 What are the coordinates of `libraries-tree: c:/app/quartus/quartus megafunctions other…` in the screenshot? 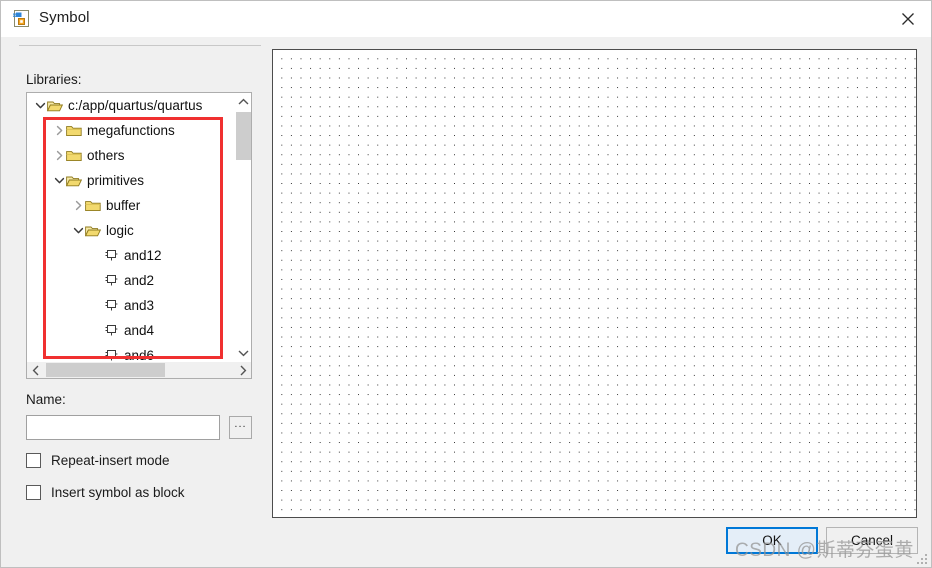 It's located at (139, 235).